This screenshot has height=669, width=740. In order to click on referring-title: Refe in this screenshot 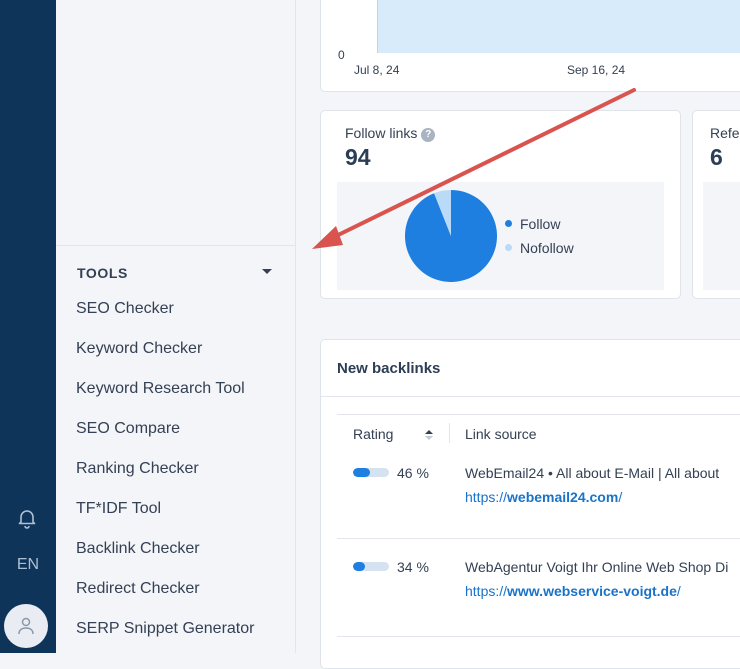, I will do `click(725, 133)`.